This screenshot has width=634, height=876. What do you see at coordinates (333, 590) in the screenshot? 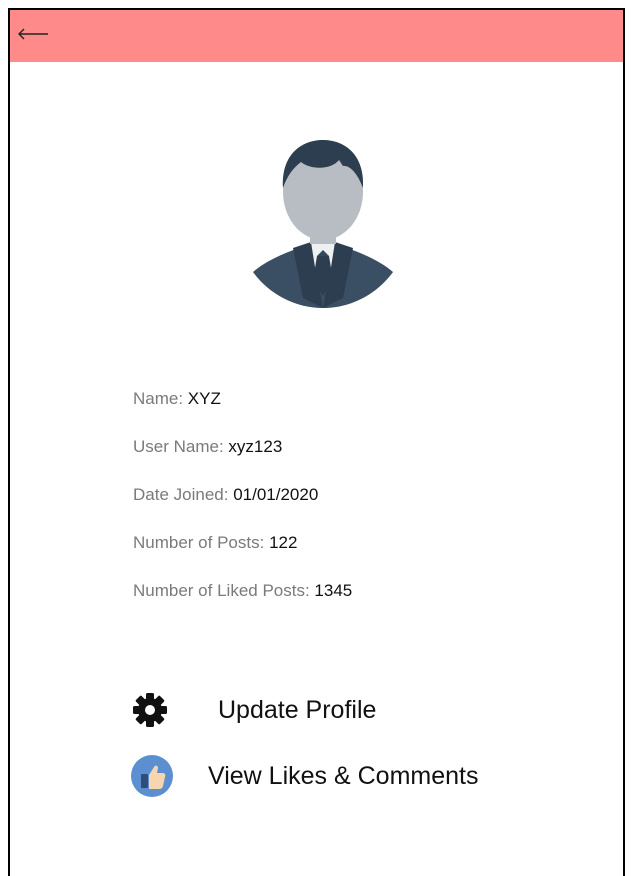
I see `liked-posts-value: 1345` at bounding box center [333, 590].